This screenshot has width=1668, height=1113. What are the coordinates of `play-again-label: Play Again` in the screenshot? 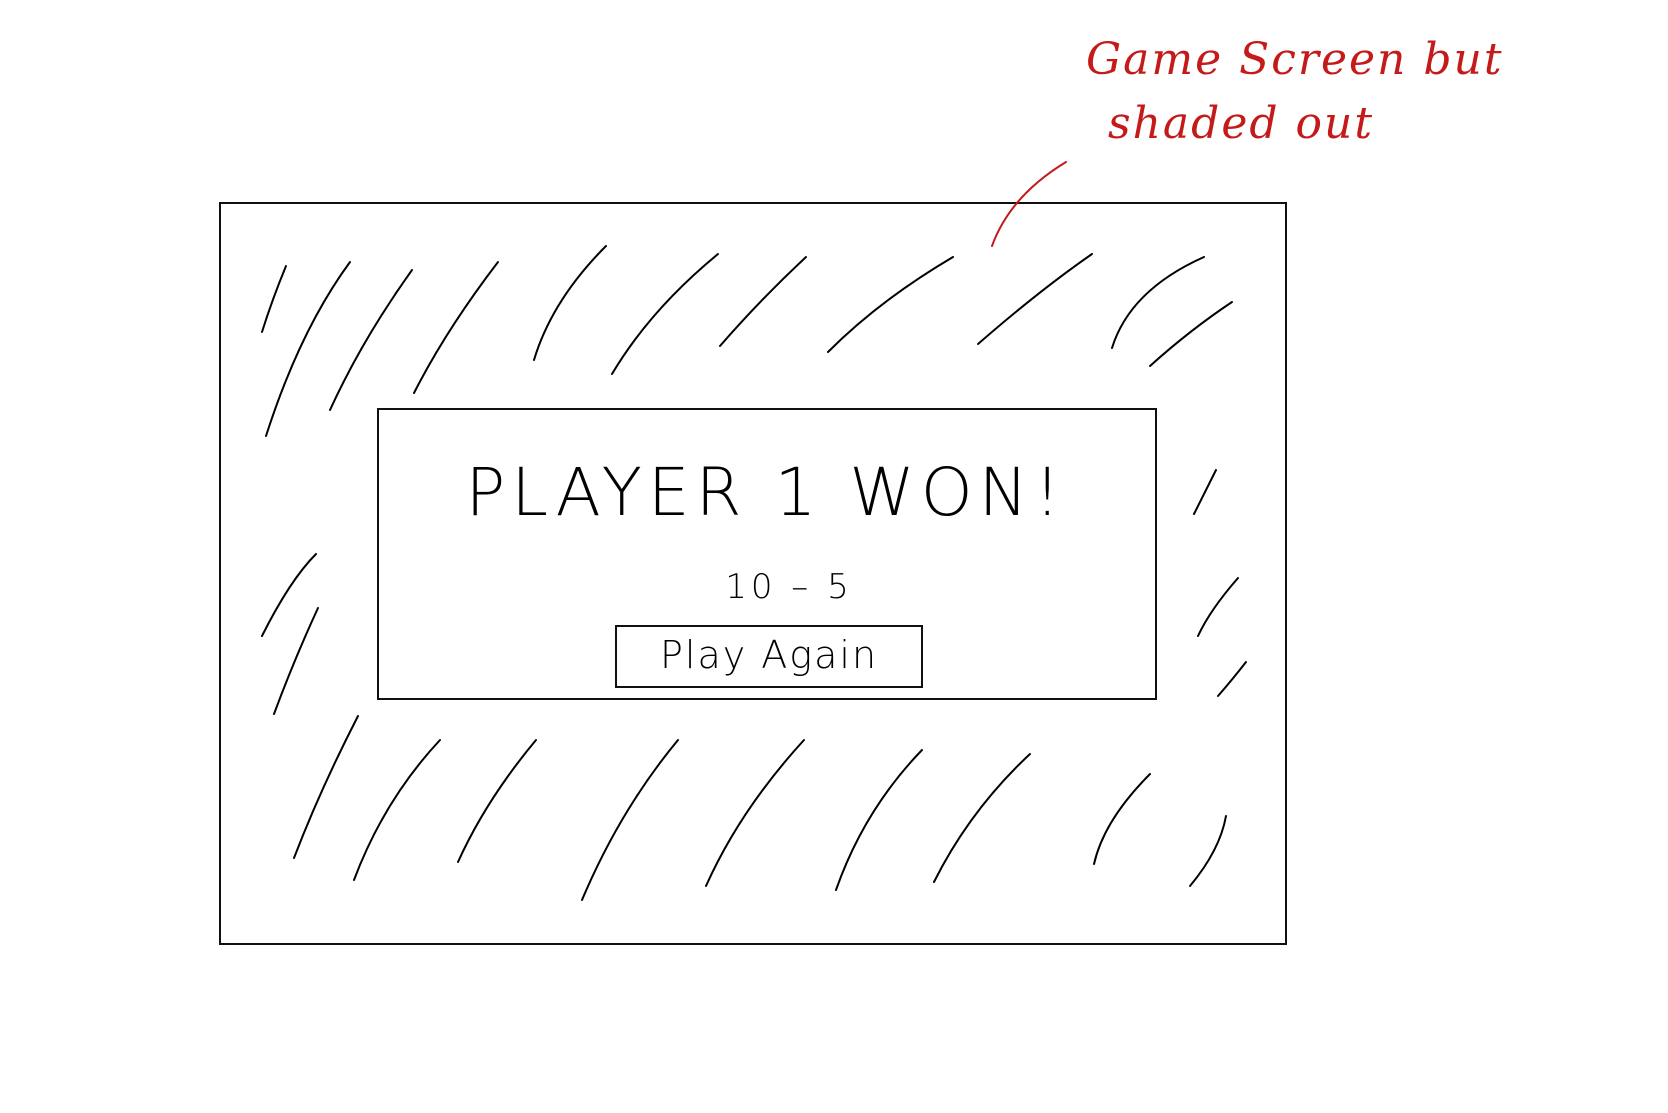 It's located at (769, 655).